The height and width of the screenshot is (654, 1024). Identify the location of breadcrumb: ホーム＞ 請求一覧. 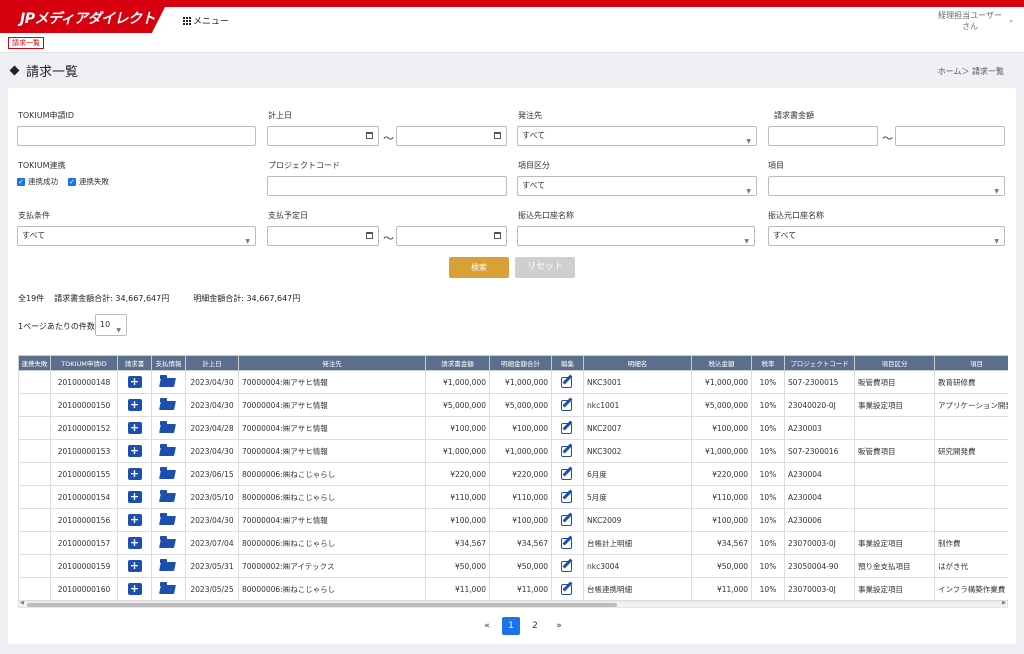
(971, 71).